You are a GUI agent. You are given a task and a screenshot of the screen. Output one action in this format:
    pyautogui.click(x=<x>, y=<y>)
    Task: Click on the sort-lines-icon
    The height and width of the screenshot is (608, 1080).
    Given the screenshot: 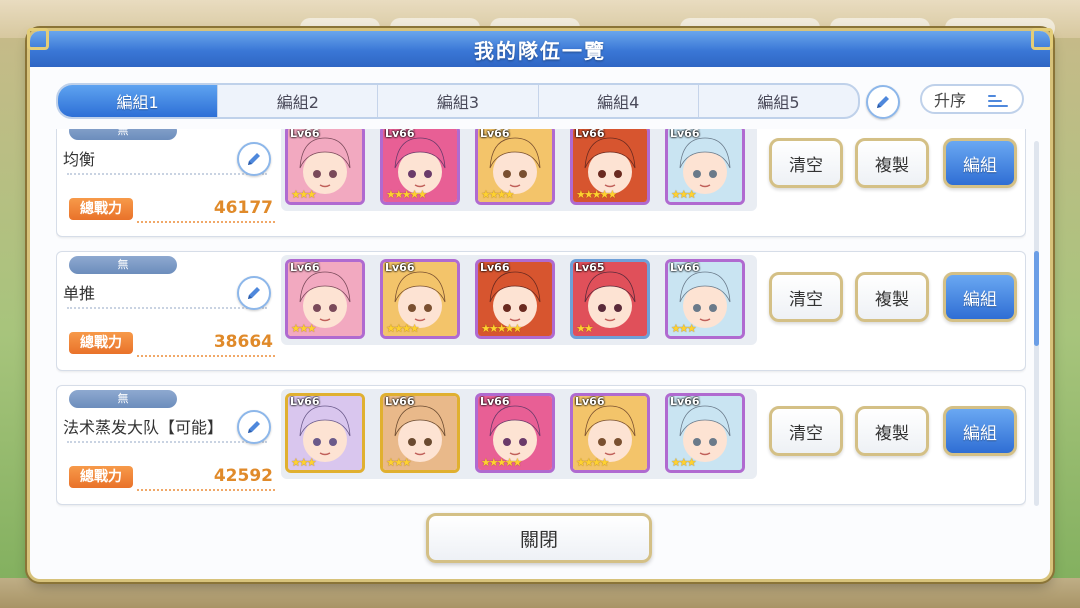 What is the action you would take?
    pyautogui.click(x=998, y=101)
    